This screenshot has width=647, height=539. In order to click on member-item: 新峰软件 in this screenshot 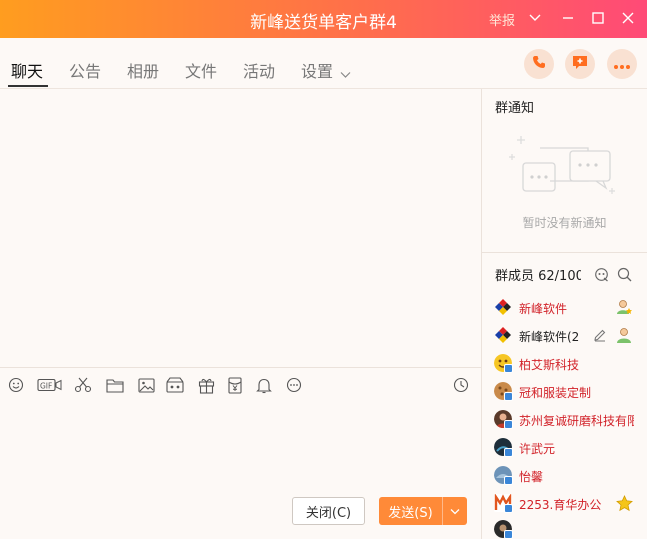, I will do `click(569, 306)`.